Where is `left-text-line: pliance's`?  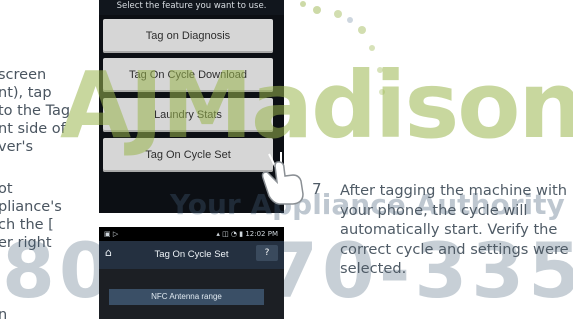 left-text-line: pliance's is located at coordinates (31, 207).